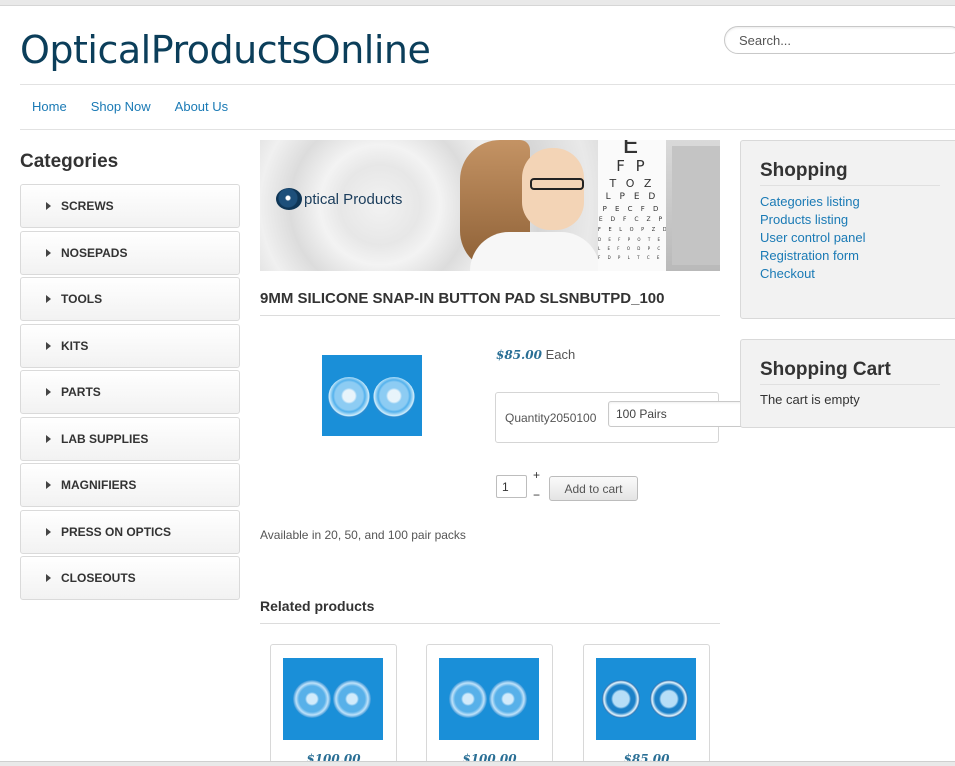 The image size is (955, 766). What do you see at coordinates (813, 274) in the screenshot?
I see `checkout-link: Checkout` at bounding box center [813, 274].